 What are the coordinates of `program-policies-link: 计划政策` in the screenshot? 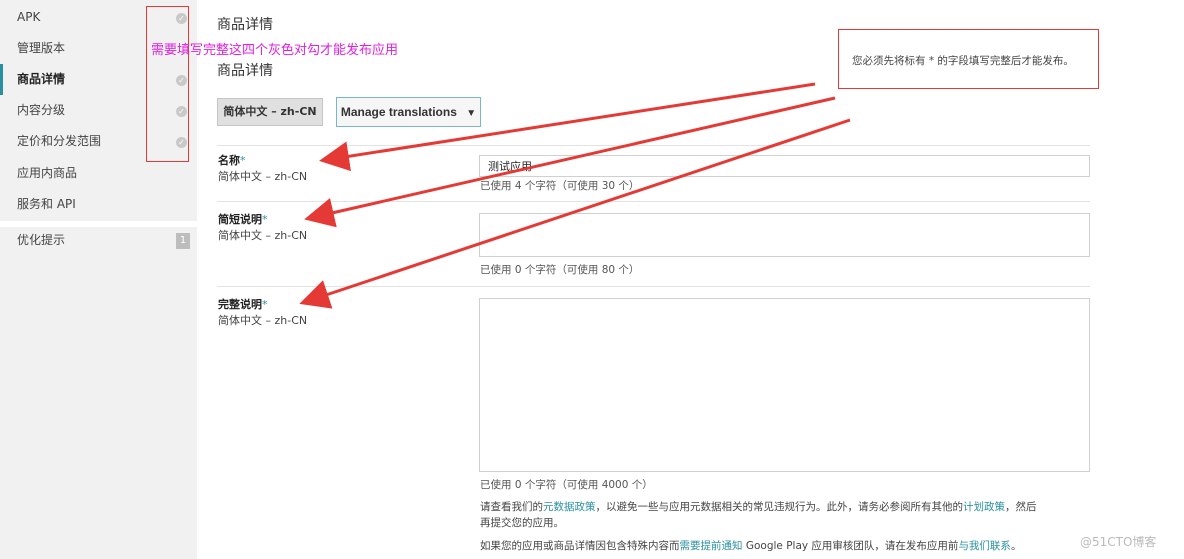 It's located at (984, 507).